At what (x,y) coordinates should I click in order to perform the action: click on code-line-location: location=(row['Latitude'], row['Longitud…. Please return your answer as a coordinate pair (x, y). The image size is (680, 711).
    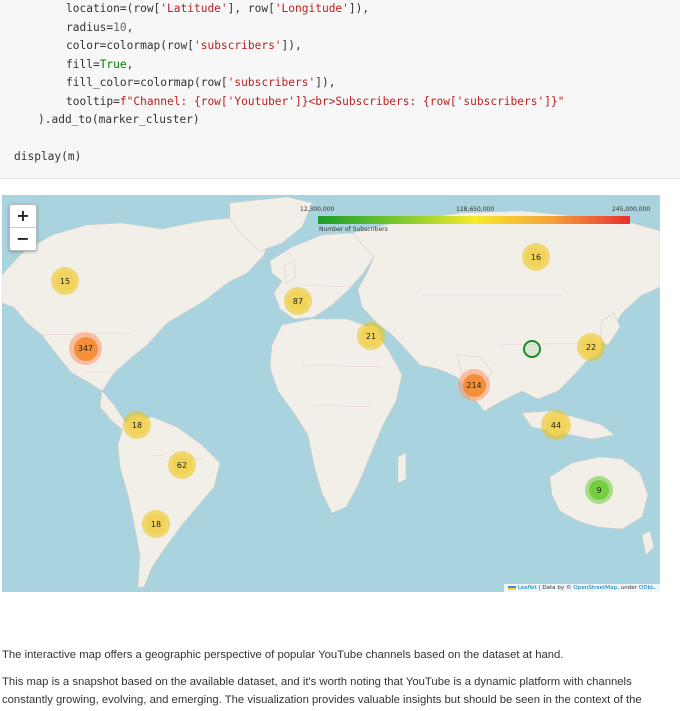
    Looking at the image, I should click on (218, 8).